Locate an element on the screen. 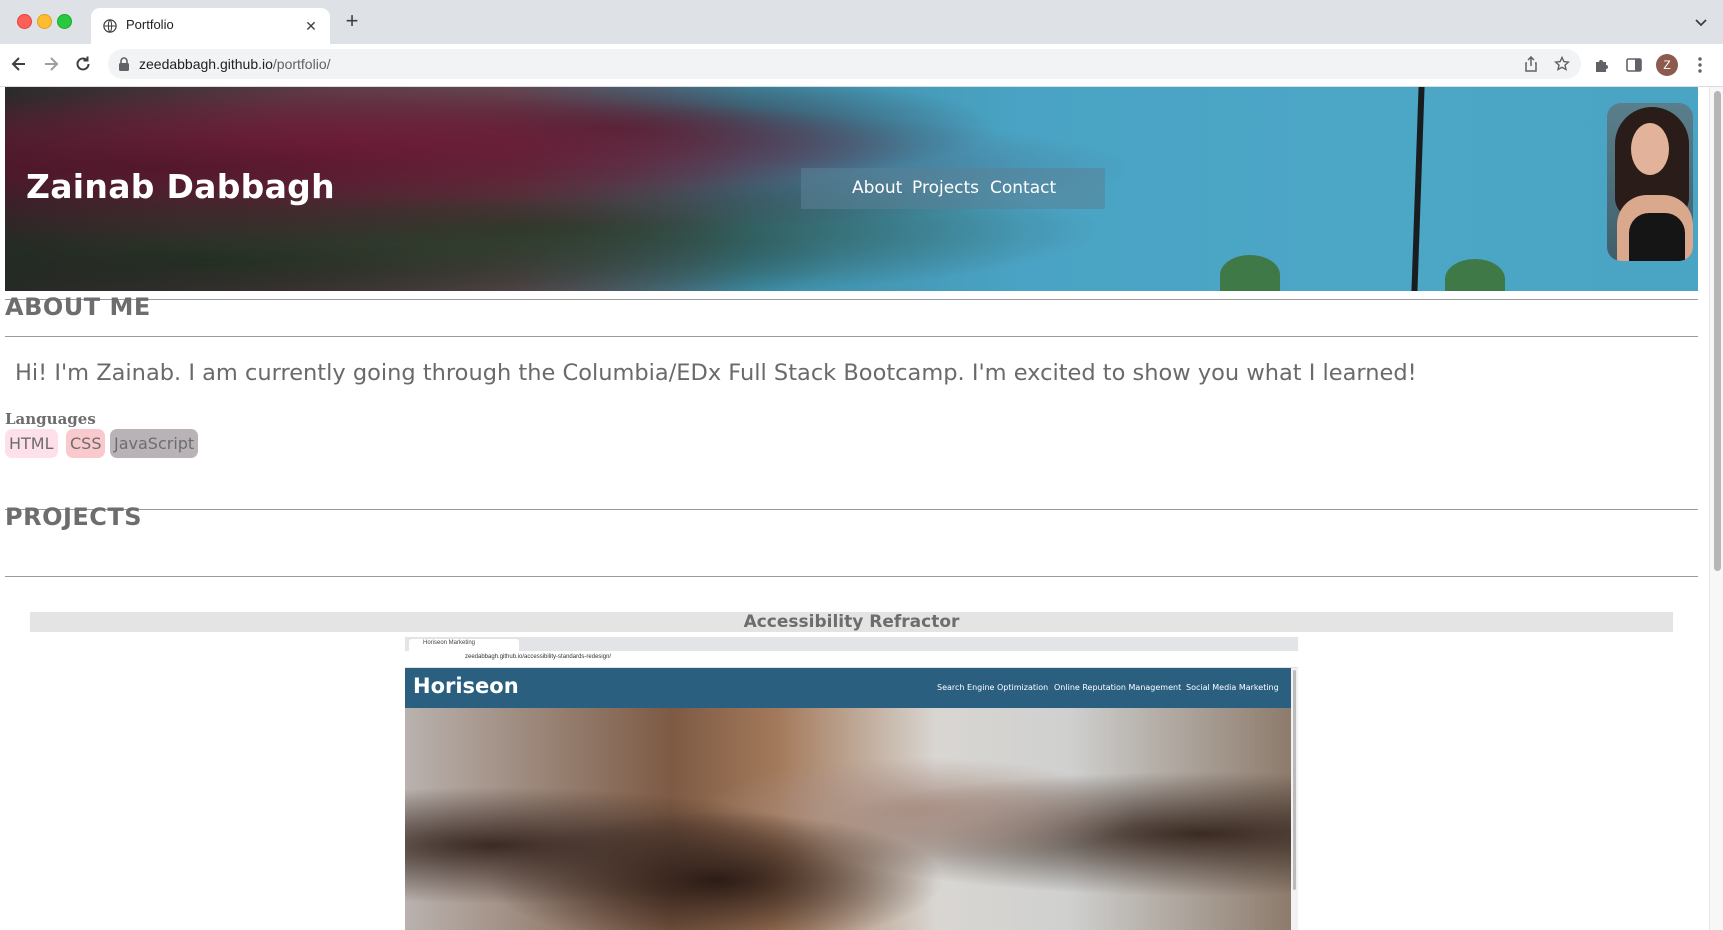 The width and height of the screenshot is (1723, 930). site-title: Zainab Dabbagh is located at coordinates (180, 186).